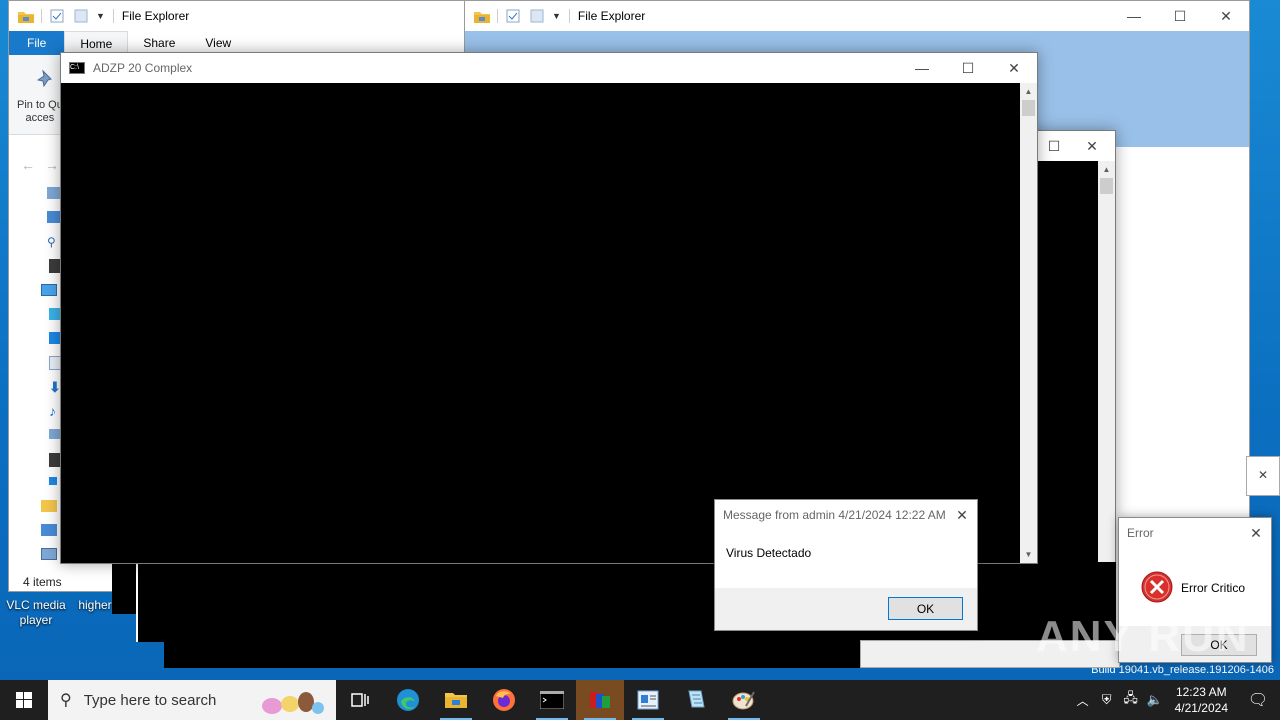 The image size is (1280, 720). I want to click on status-item-count: 4 items, so click(42, 582).